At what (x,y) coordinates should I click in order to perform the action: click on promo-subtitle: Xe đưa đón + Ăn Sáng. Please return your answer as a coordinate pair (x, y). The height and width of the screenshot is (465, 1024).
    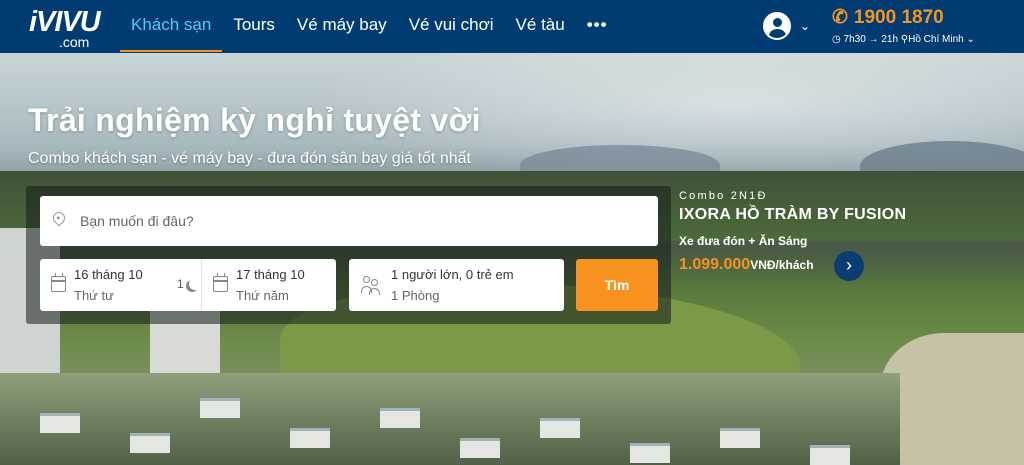
    Looking at the image, I should click on (743, 241).